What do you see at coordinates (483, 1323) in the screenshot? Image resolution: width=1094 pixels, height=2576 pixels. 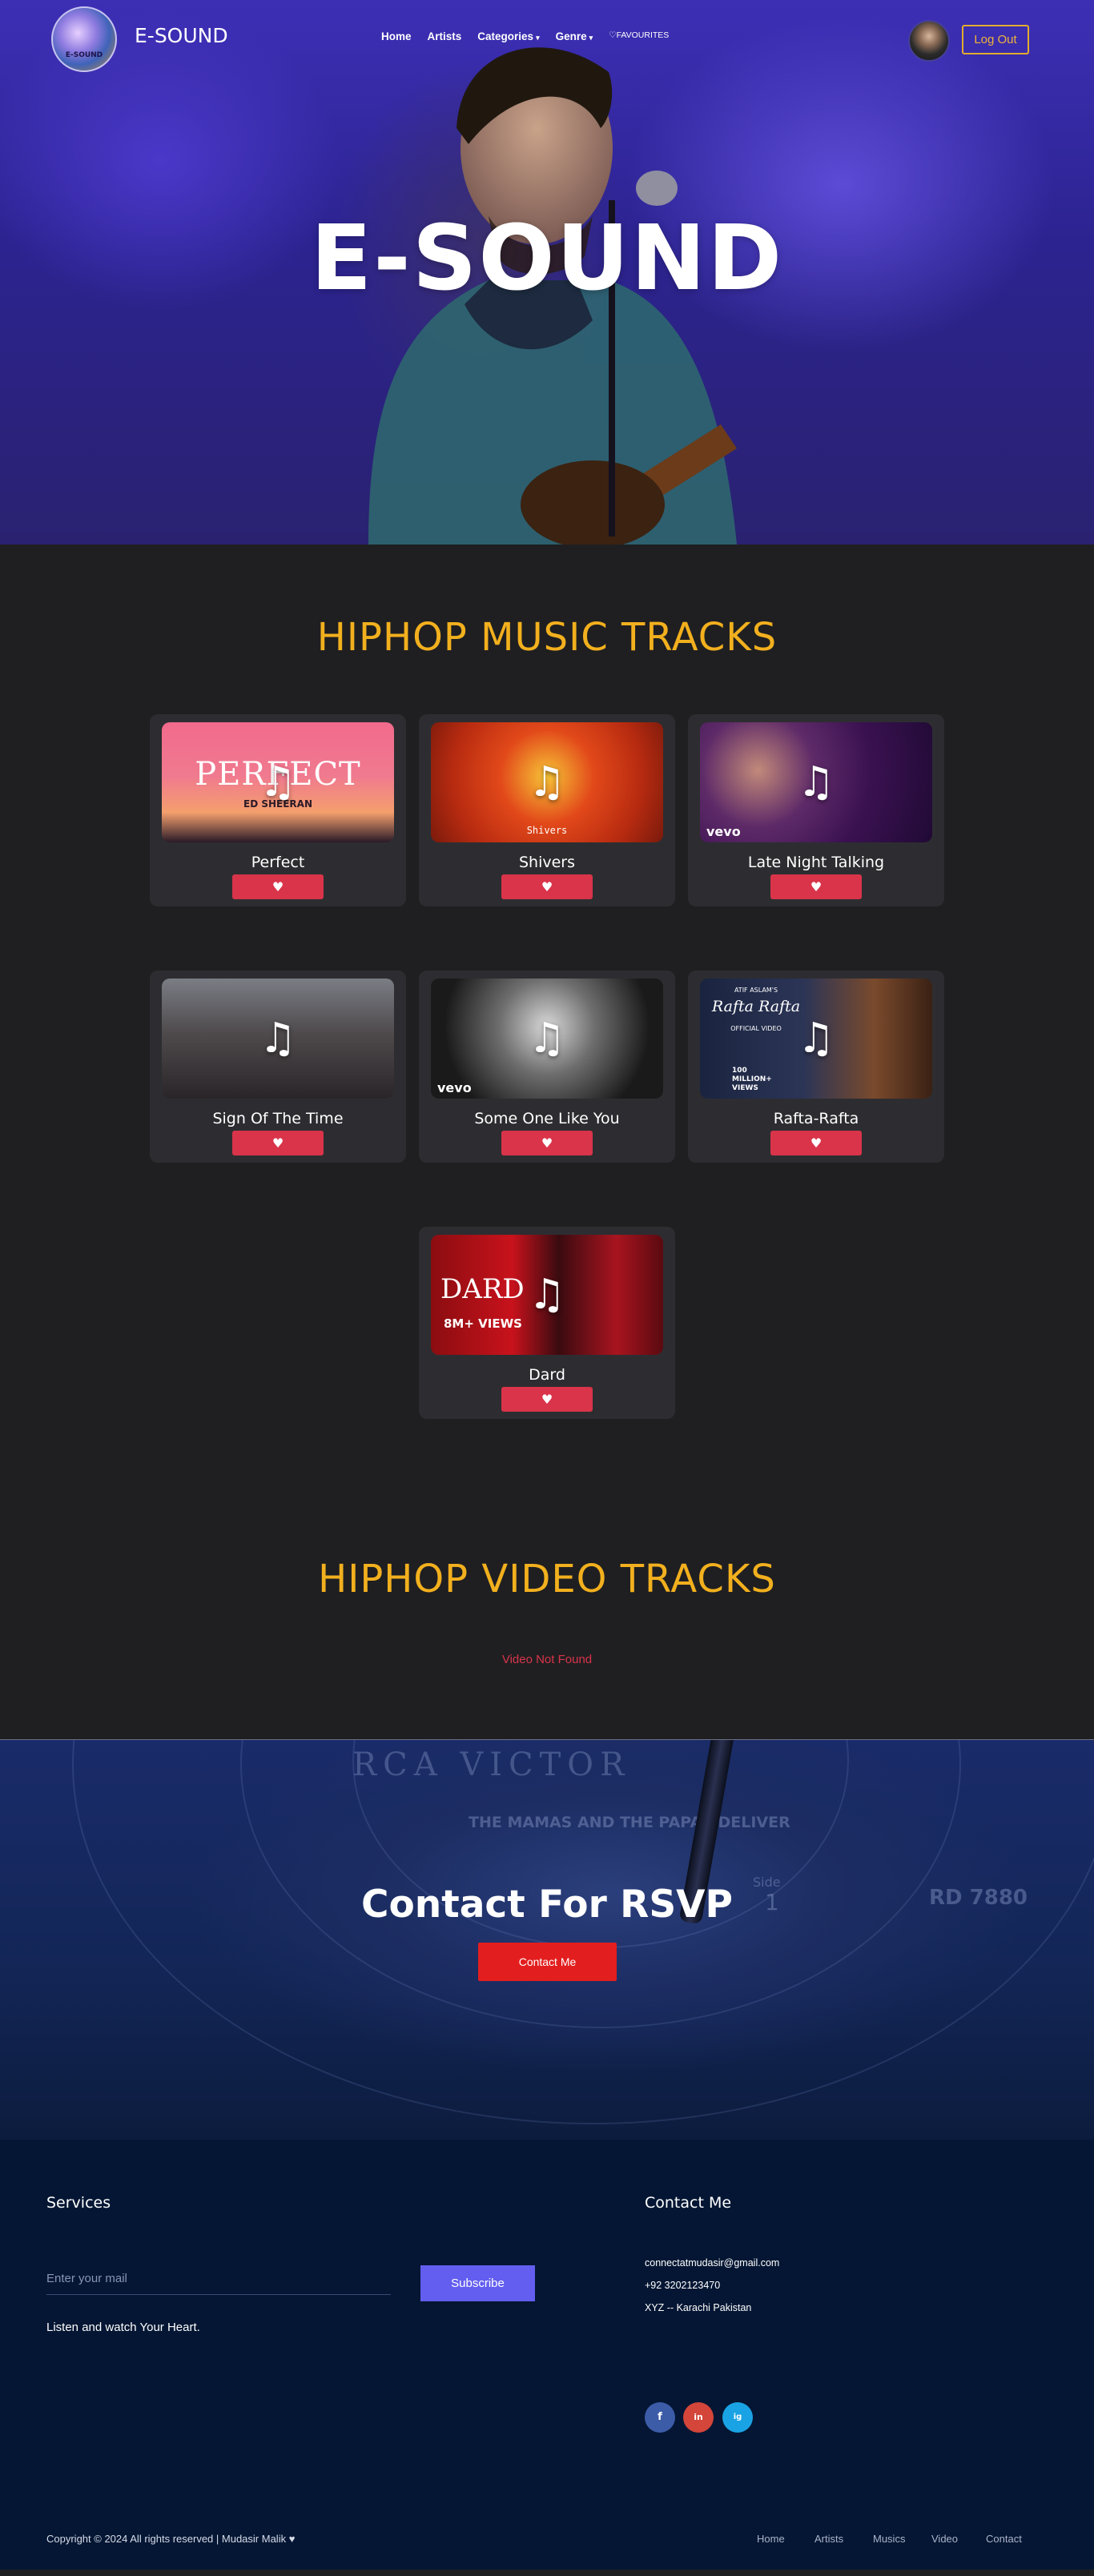 I see `thumb-subtitle: 8M+ VIEWS` at bounding box center [483, 1323].